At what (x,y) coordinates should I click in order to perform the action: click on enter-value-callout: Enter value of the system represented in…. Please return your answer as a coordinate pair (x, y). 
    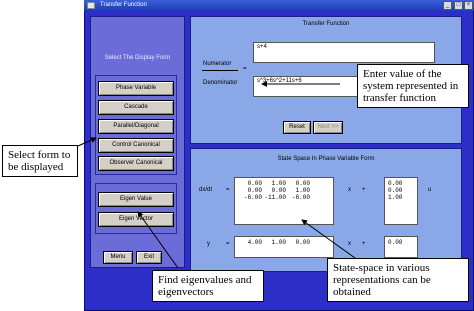
    Looking at the image, I should click on (413, 86).